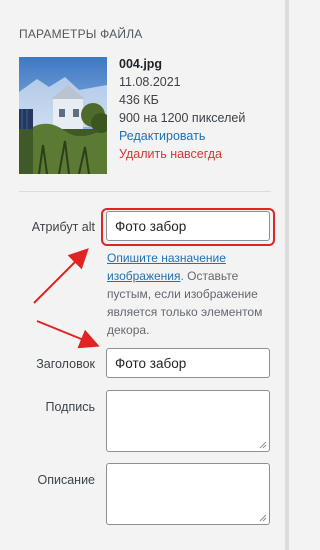  What do you see at coordinates (68, 334) in the screenshot?
I see `arrow-to-title` at bounding box center [68, 334].